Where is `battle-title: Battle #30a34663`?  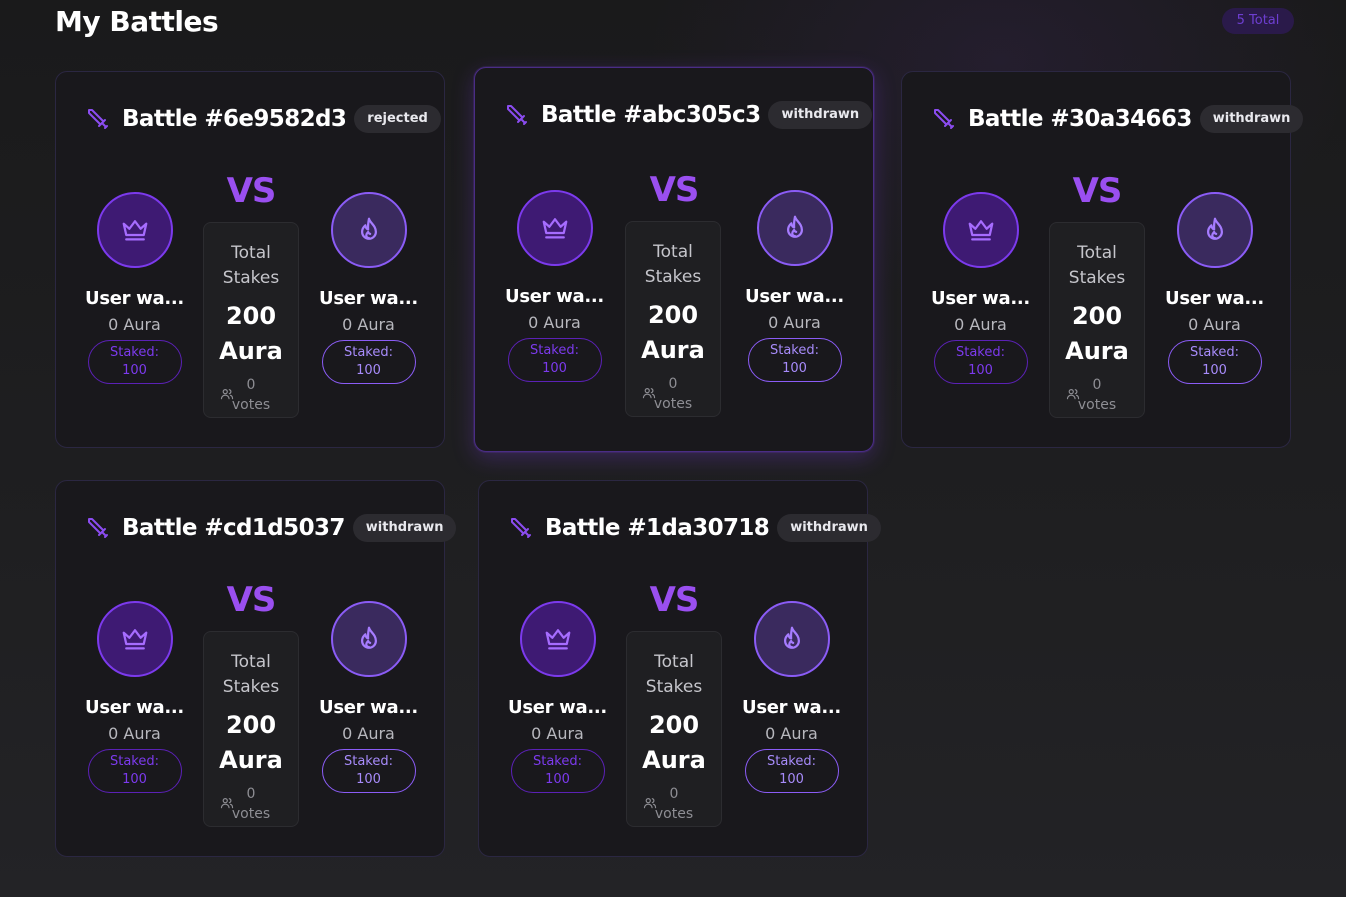 battle-title: Battle #30a34663 is located at coordinates (1080, 119).